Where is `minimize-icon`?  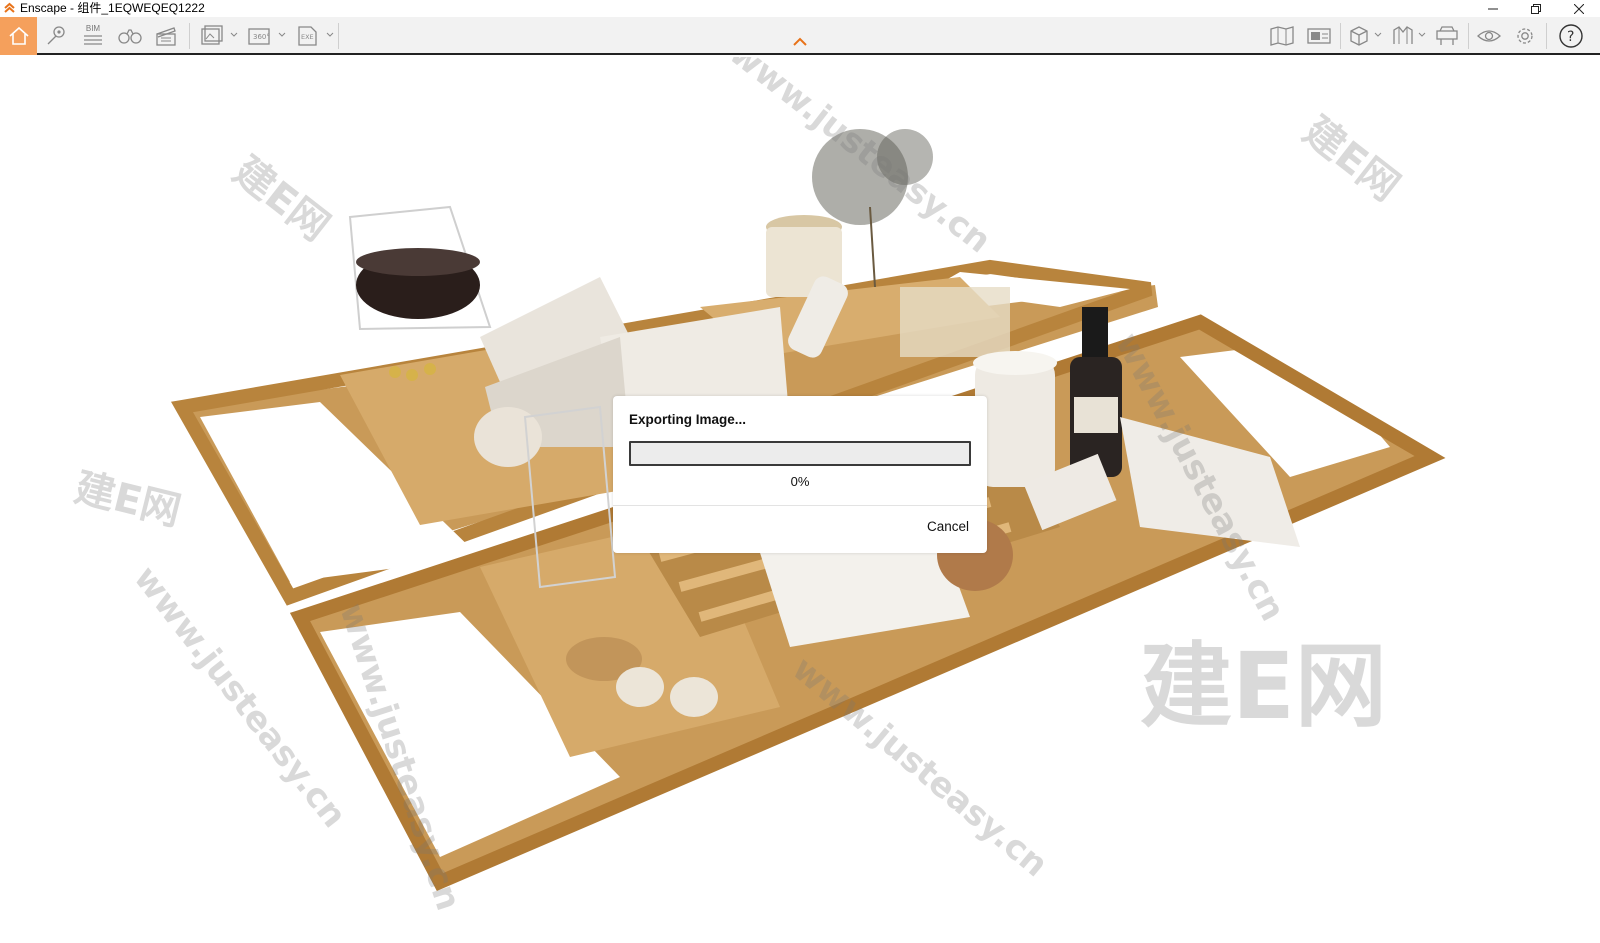 minimize-icon is located at coordinates (1492, 8).